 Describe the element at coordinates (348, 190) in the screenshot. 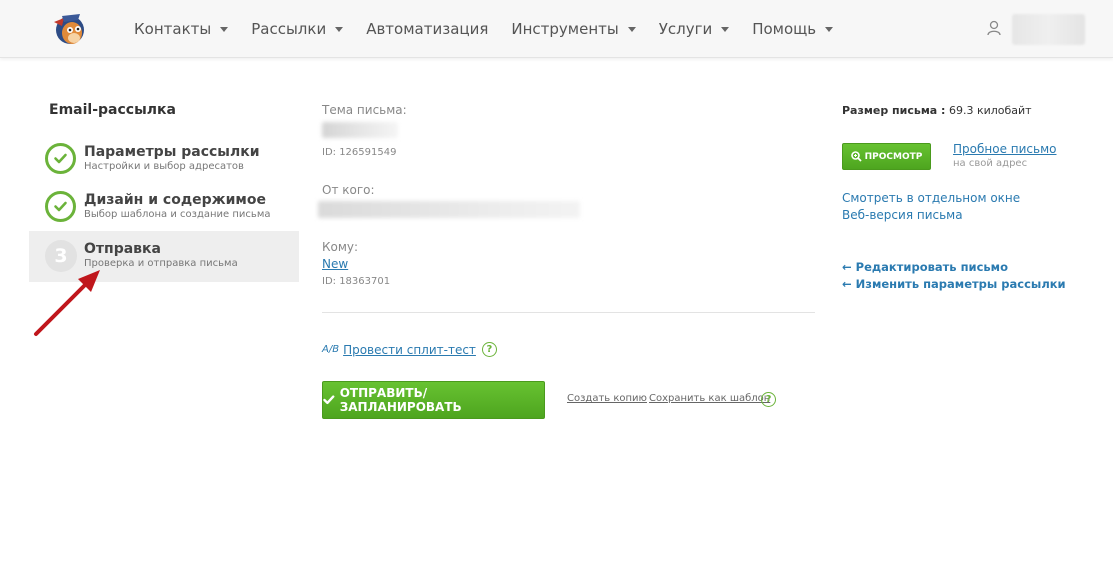

I see `from-label: От кого:` at that location.